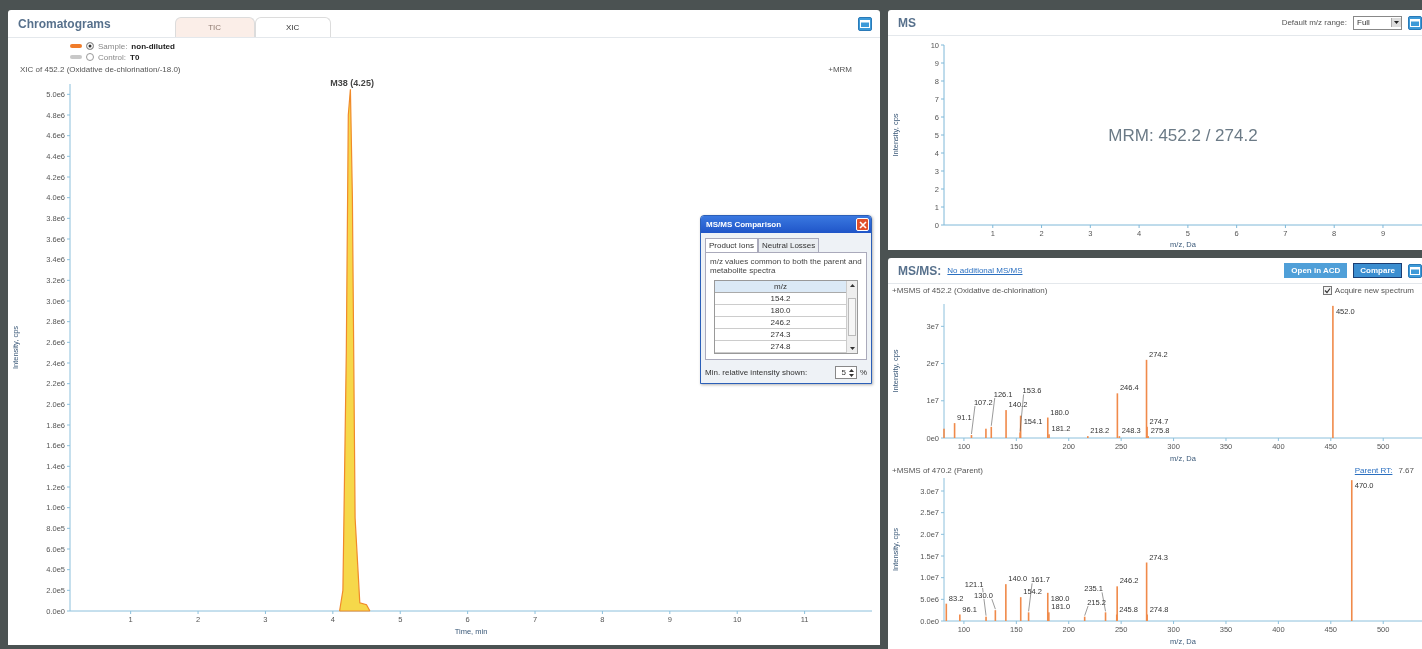  Describe the element at coordinates (100, 69) in the screenshot. I see `chart-title: XIC of 452.2 (Oxidative de-chlorination/-18.0)` at that location.